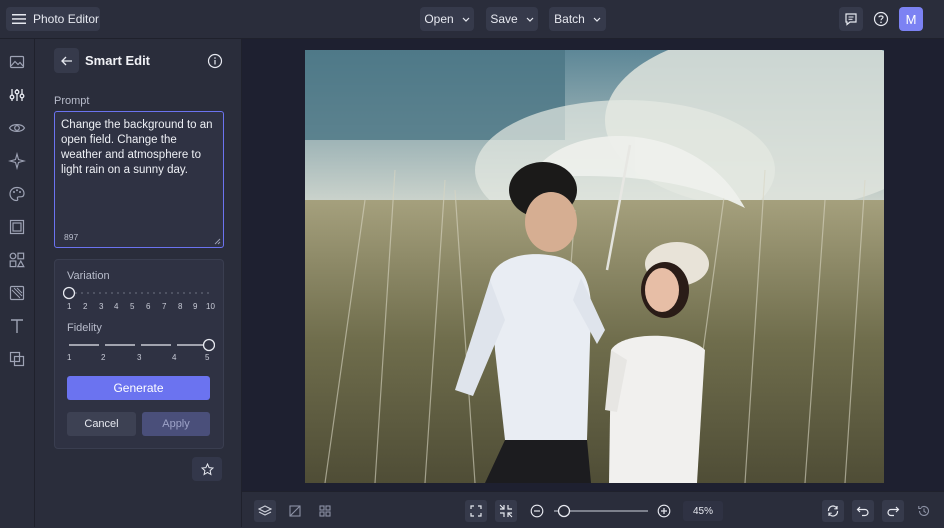 This screenshot has width=944, height=528. Describe the element at coordinates (71, 237) in the screenshot. I see `char-count: 897` at that location.